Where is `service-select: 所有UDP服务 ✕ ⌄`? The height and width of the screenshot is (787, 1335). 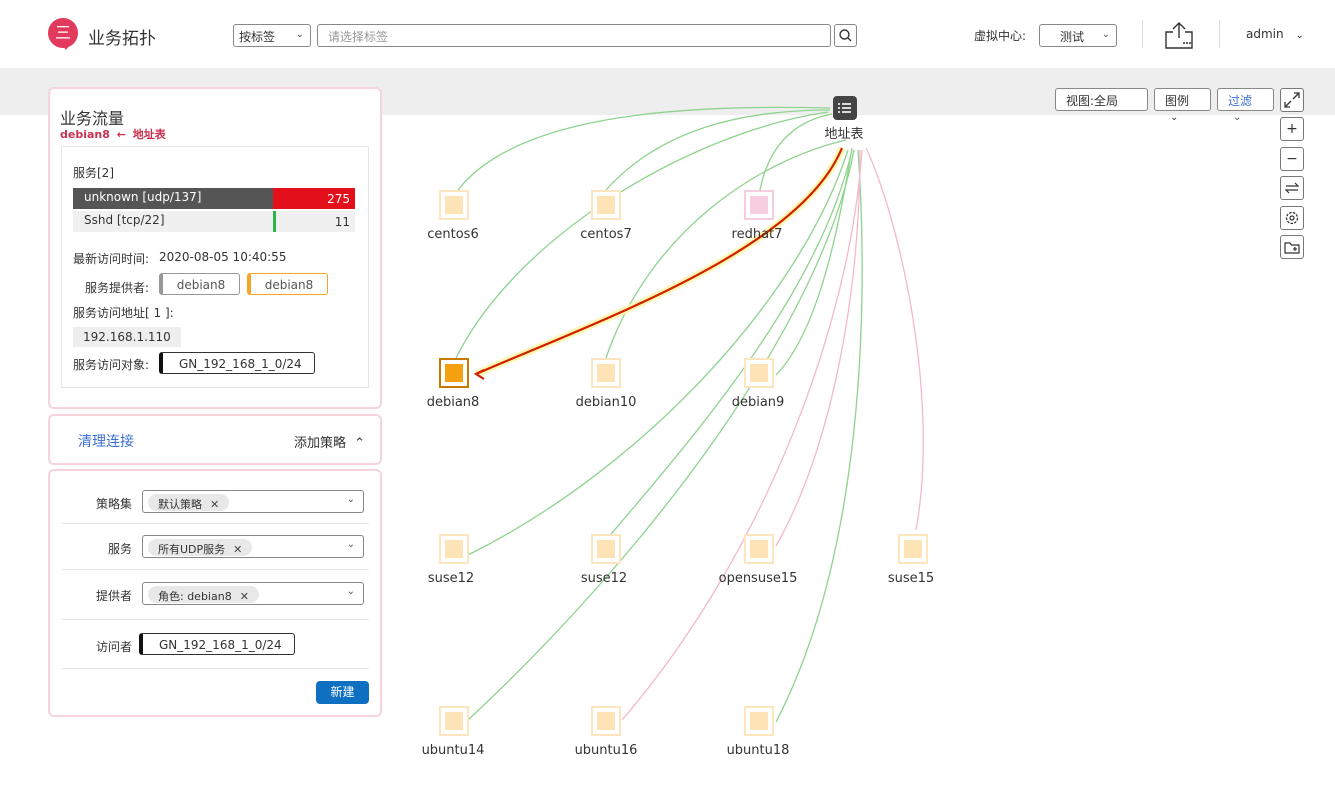 service-select: 所有UDP服务 ✕ ⌄ is located at coordinates (253, 546).